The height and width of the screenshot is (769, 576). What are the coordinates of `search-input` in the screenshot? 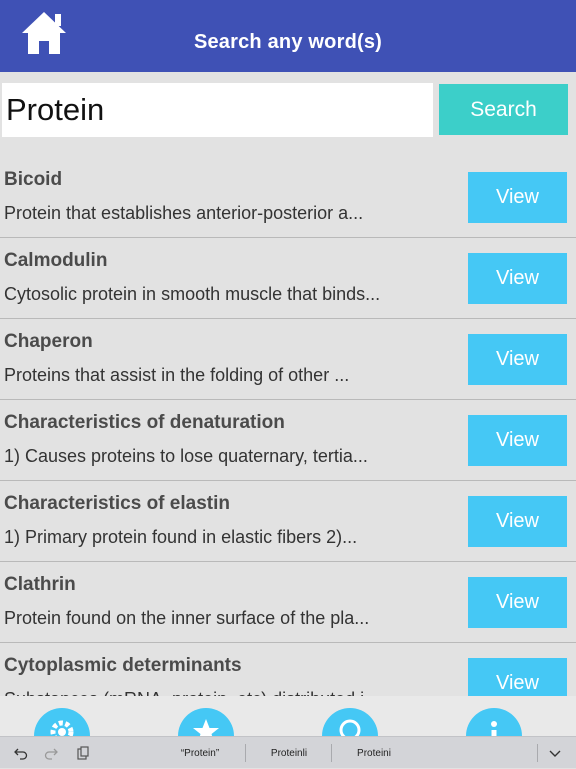 It's located at (217, 110).